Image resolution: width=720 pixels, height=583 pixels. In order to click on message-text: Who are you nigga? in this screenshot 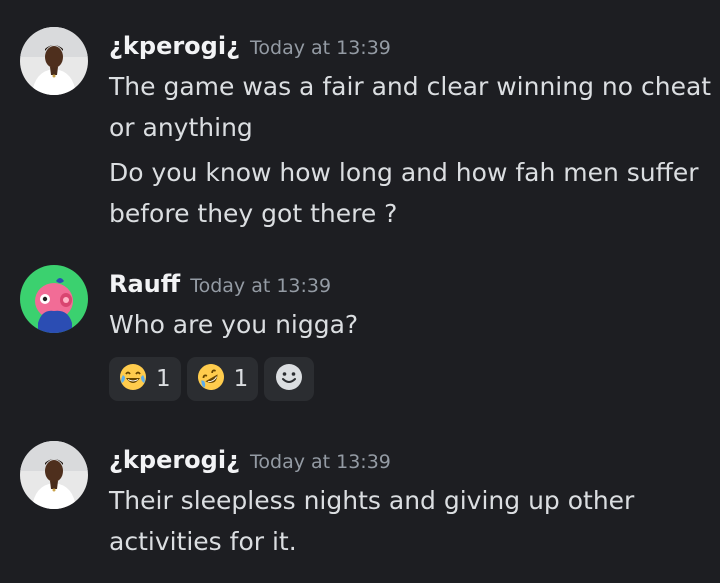, I will do `click(234, 324)`.